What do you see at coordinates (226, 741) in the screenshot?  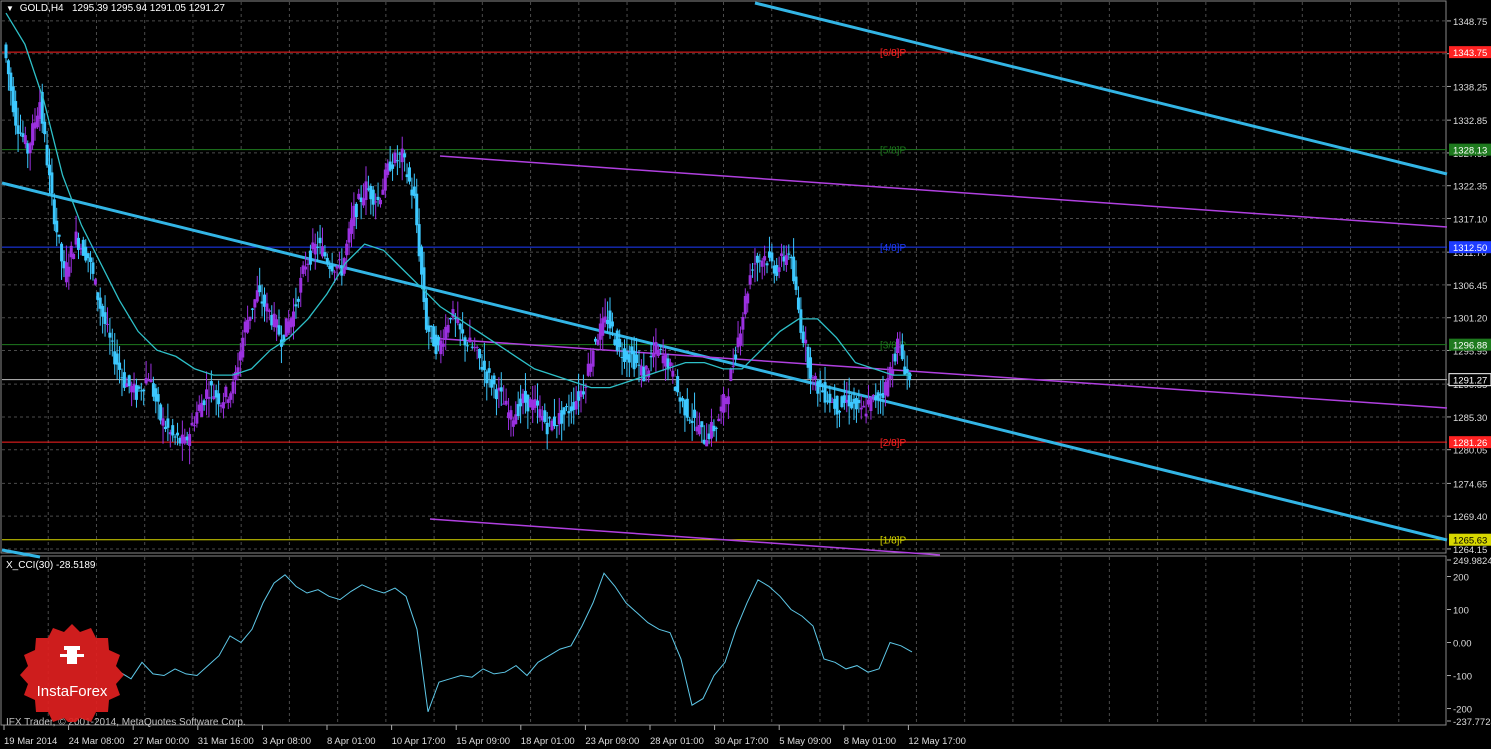 I see `x-axis-label: 31 Mar 16:00` at bounding box center [226, 741].